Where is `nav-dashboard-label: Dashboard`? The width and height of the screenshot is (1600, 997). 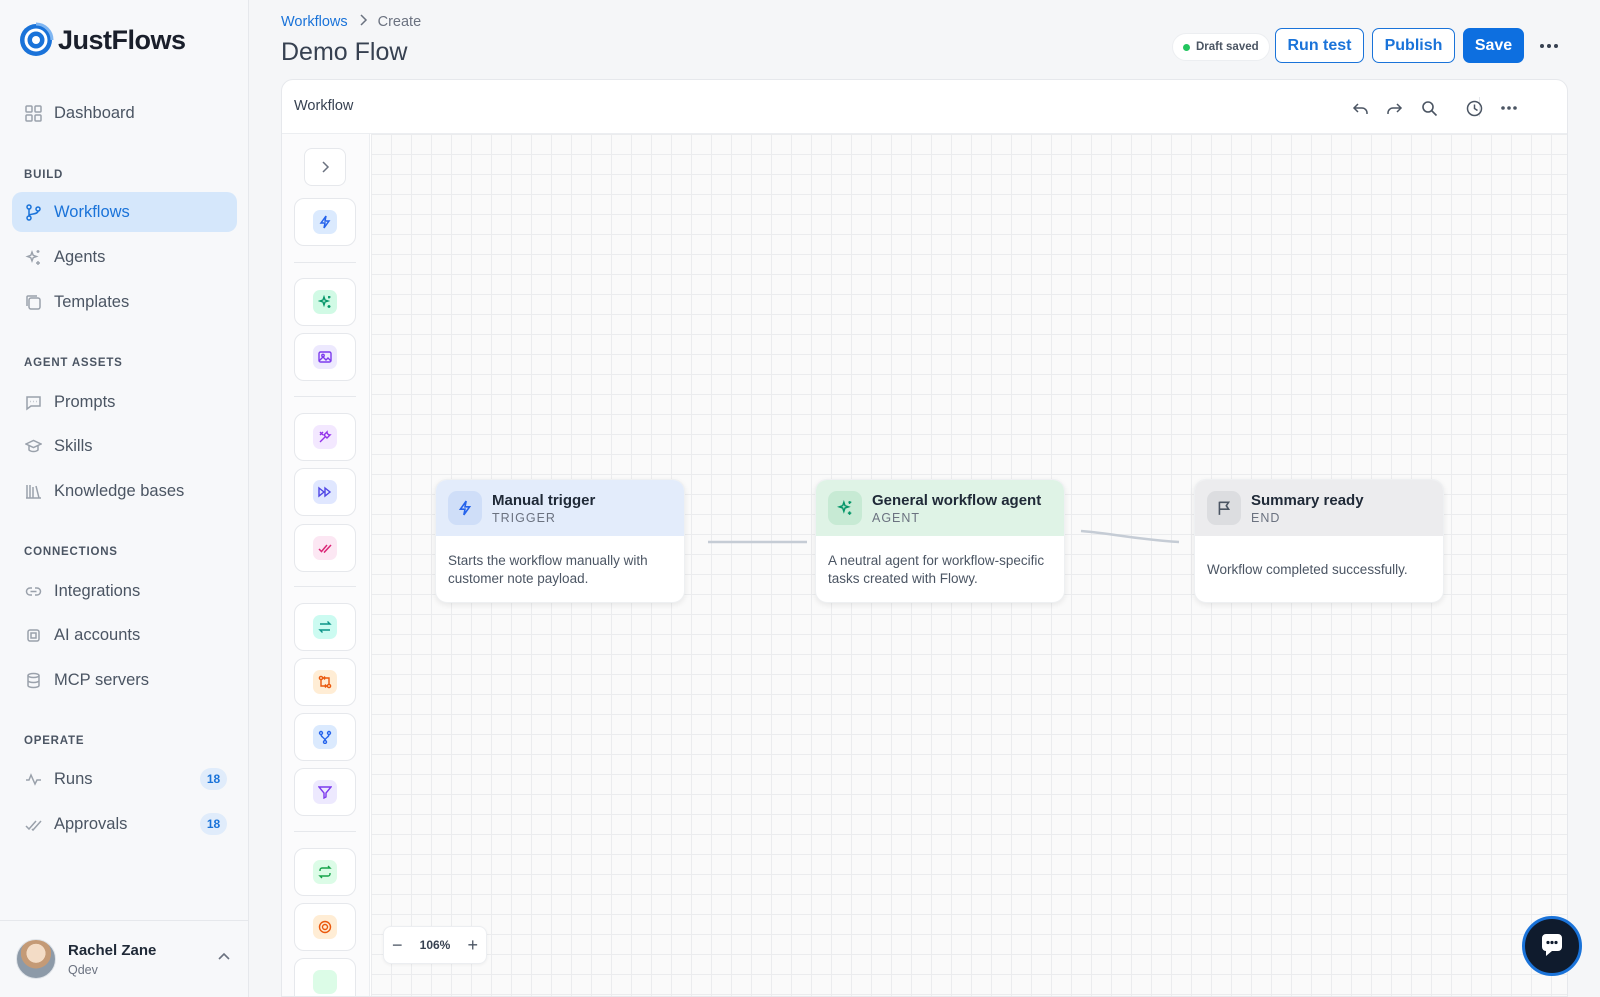 nav-dashboard-label: Dashboard is located at coordinates (94, 112).